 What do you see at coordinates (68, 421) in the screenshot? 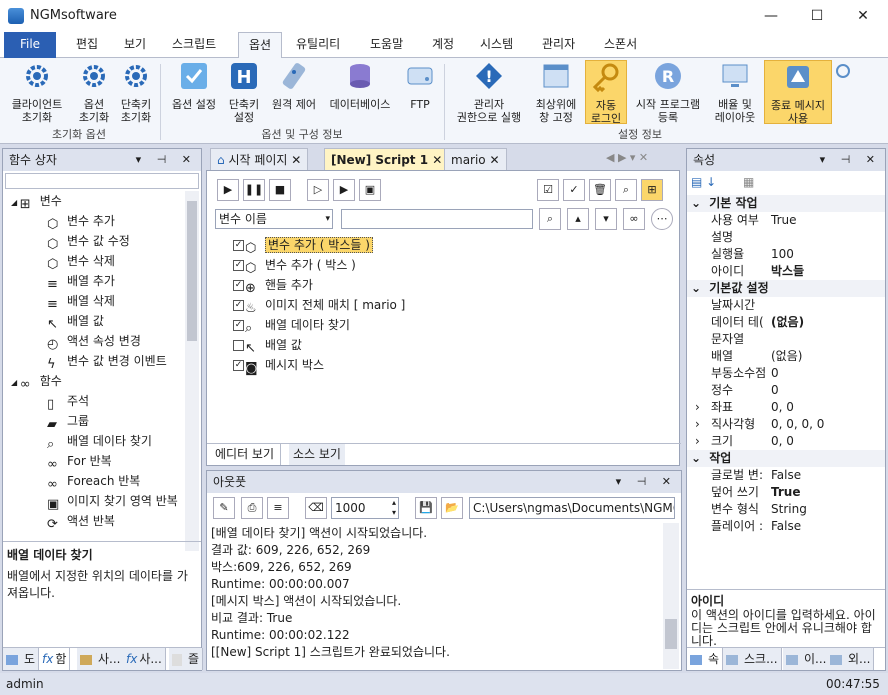
I see `tree-item: ▰ 그룹` at bounding box center [68, 421].